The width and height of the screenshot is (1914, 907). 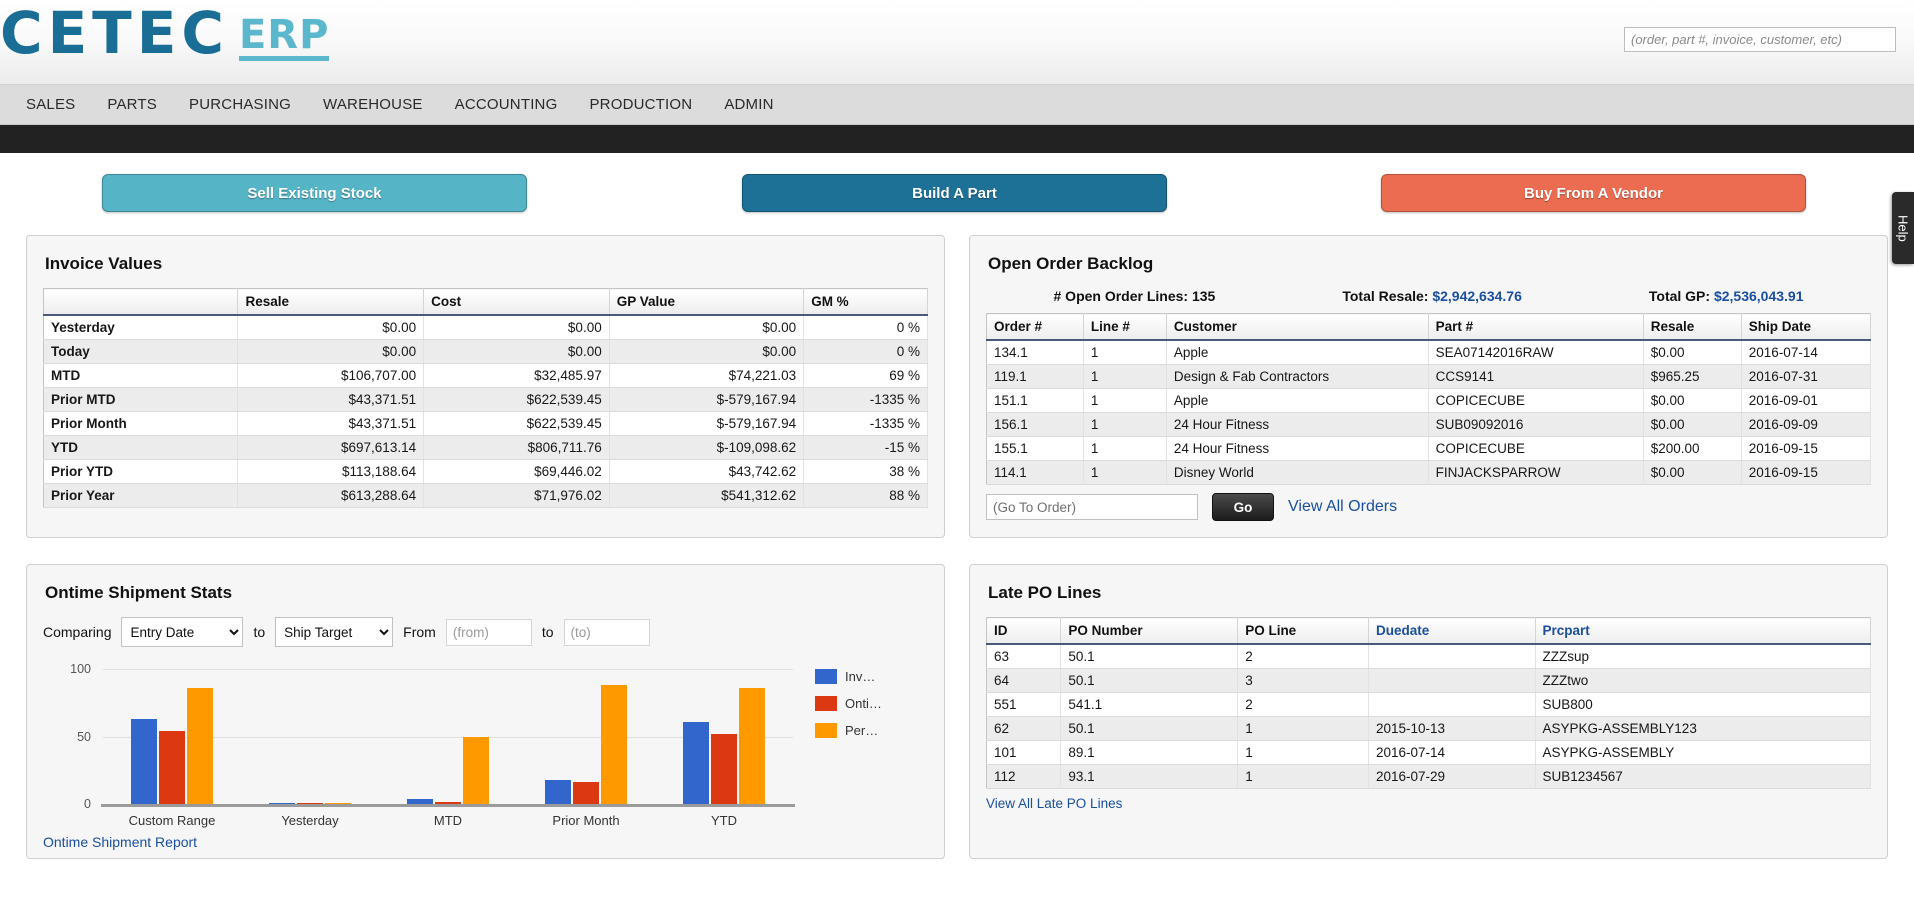 I want to click on invoice-period-cell: YTD, so click(x=141, y=447).